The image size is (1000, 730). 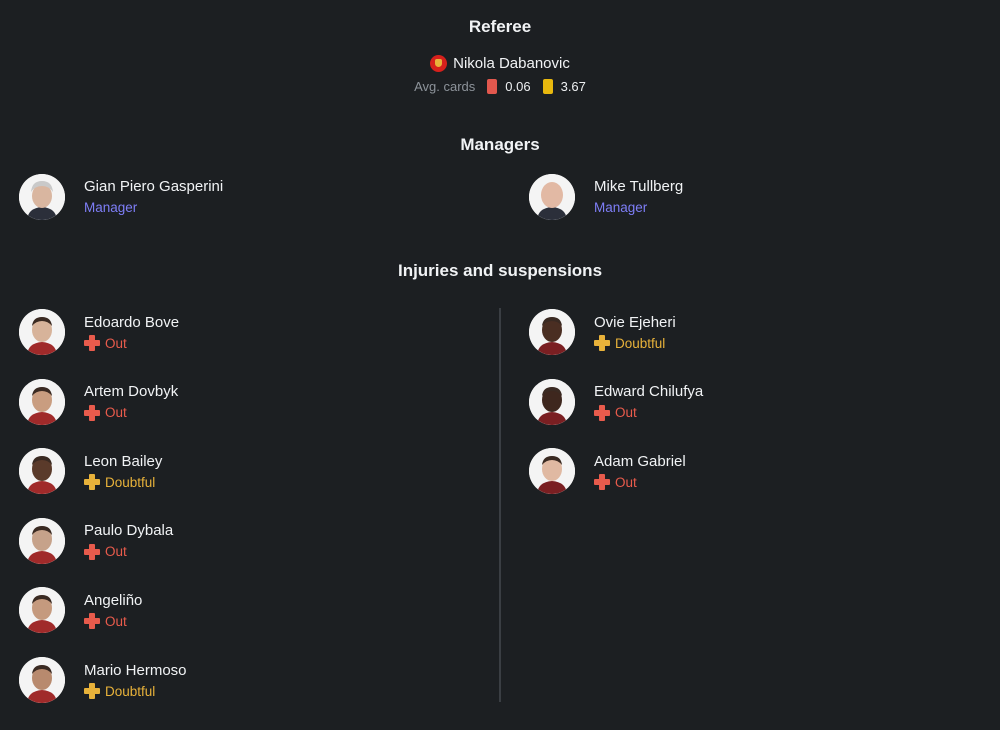 What do you see at coordinates (607, 471) in the screenshot?
I see `injury-row: Adam Gabriel Out` at bounding box center [607, 471].